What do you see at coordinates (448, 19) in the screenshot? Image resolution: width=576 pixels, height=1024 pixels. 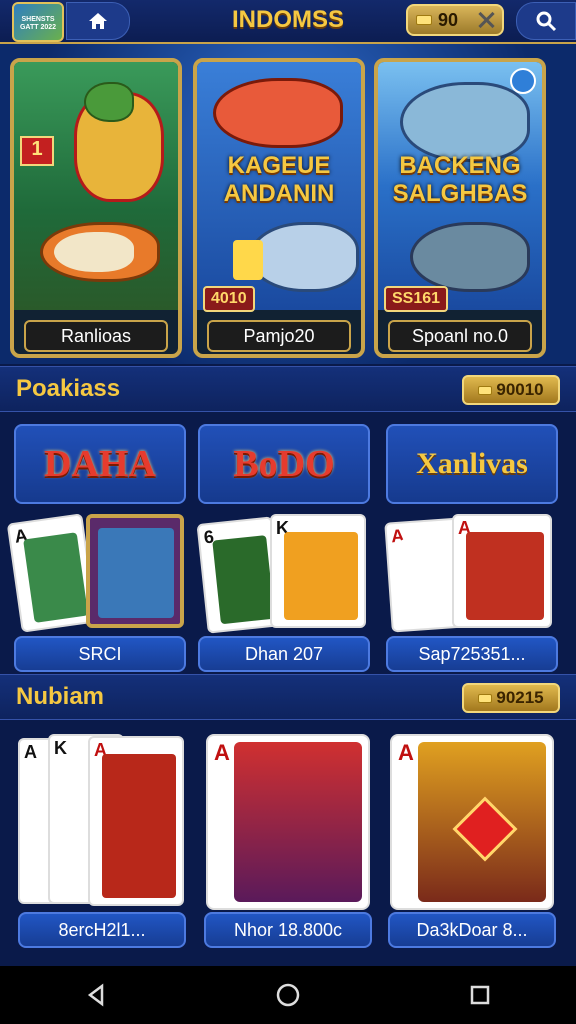 I see `coin-value: 90` at bounding box center [448, 19].